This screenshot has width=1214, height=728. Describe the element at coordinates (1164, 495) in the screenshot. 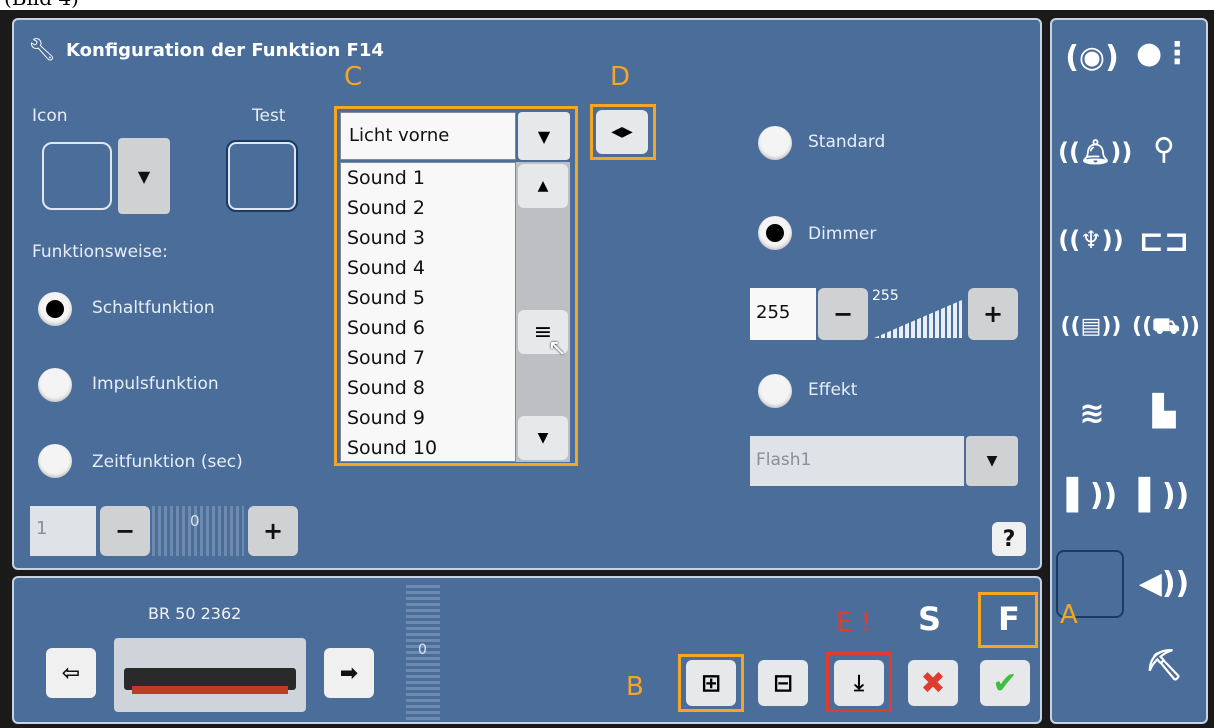

I see `conductor-announcement-icon: ▌))` at that location.